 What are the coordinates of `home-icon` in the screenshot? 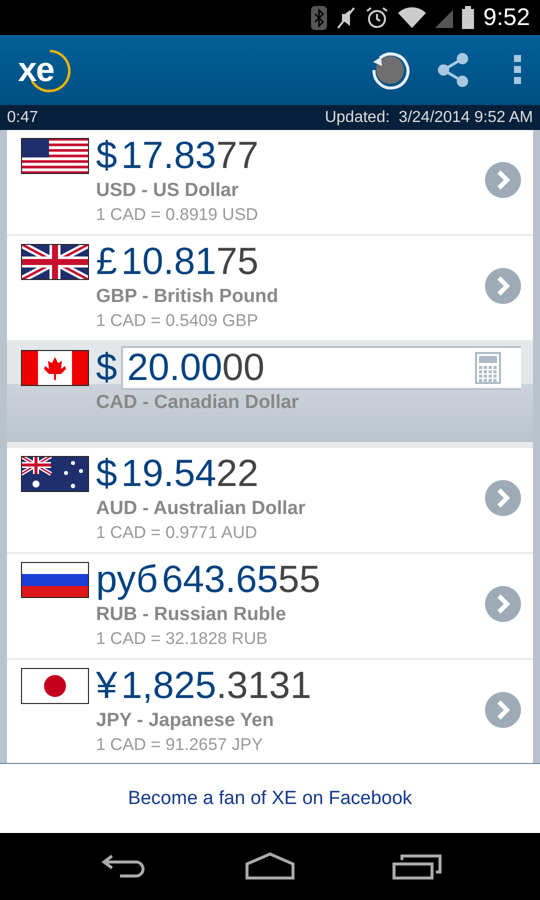 It's located at (269, 867).